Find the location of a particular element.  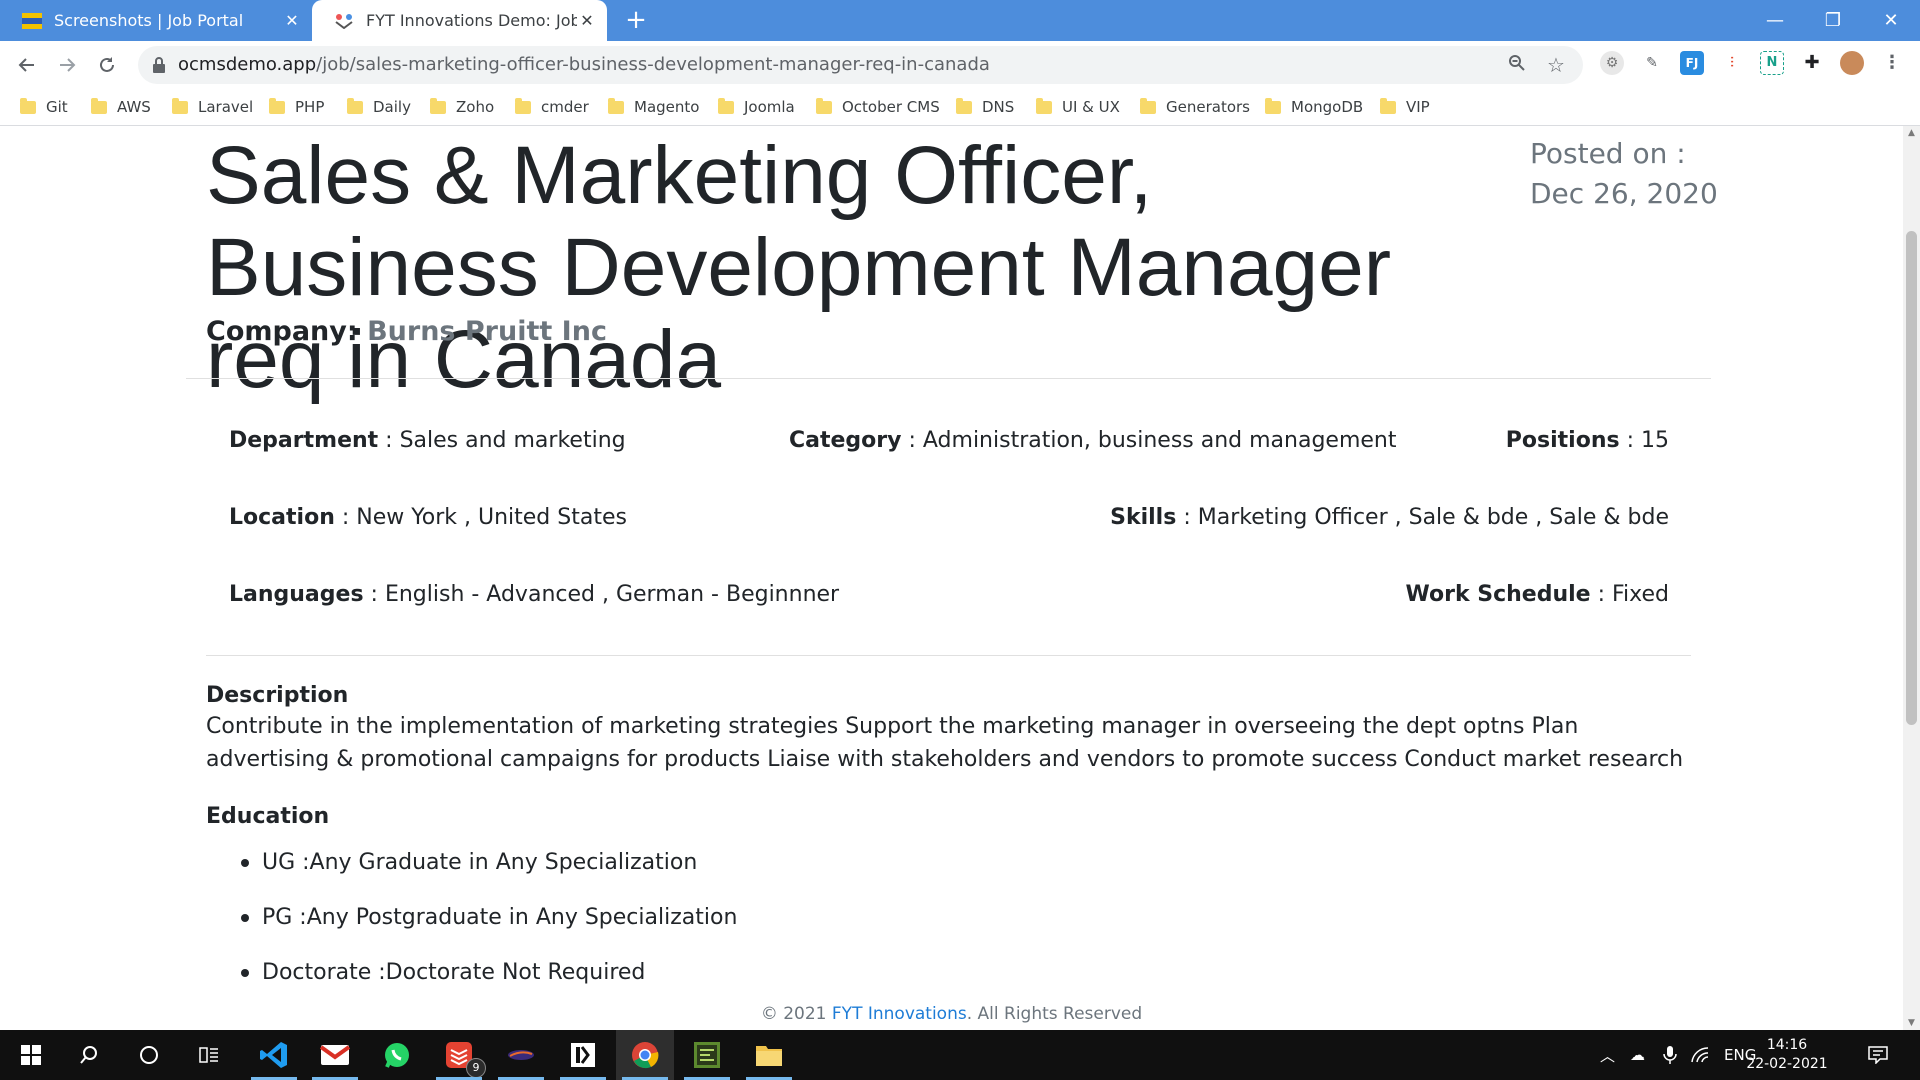

minimize-button: — is located at coordinates (1775, 20).